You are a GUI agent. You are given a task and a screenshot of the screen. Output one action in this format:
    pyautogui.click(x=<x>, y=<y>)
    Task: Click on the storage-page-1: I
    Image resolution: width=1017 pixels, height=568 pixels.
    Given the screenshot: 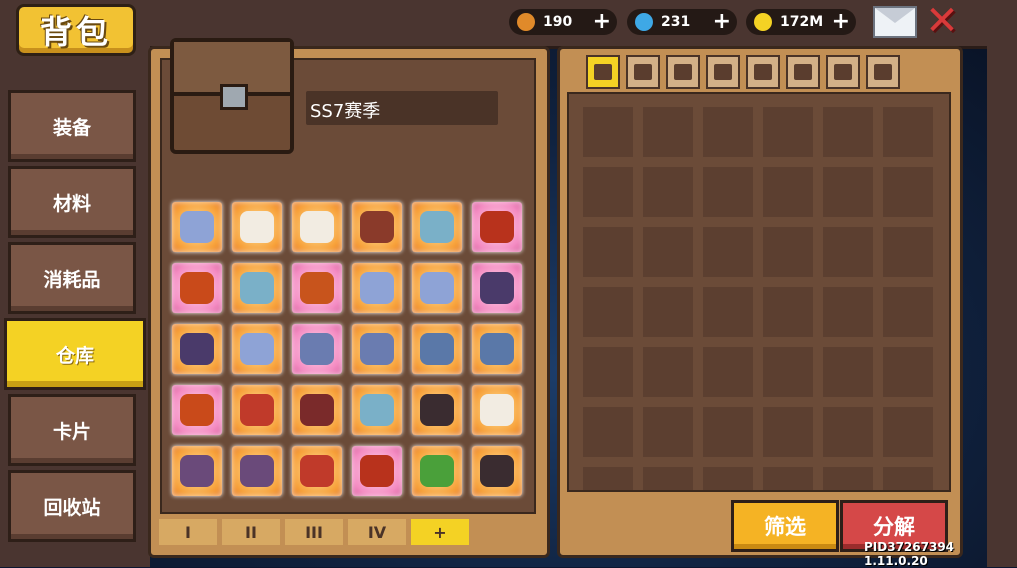 What is the action you would take?
    pyautogui.click(x=188, y=532)
    